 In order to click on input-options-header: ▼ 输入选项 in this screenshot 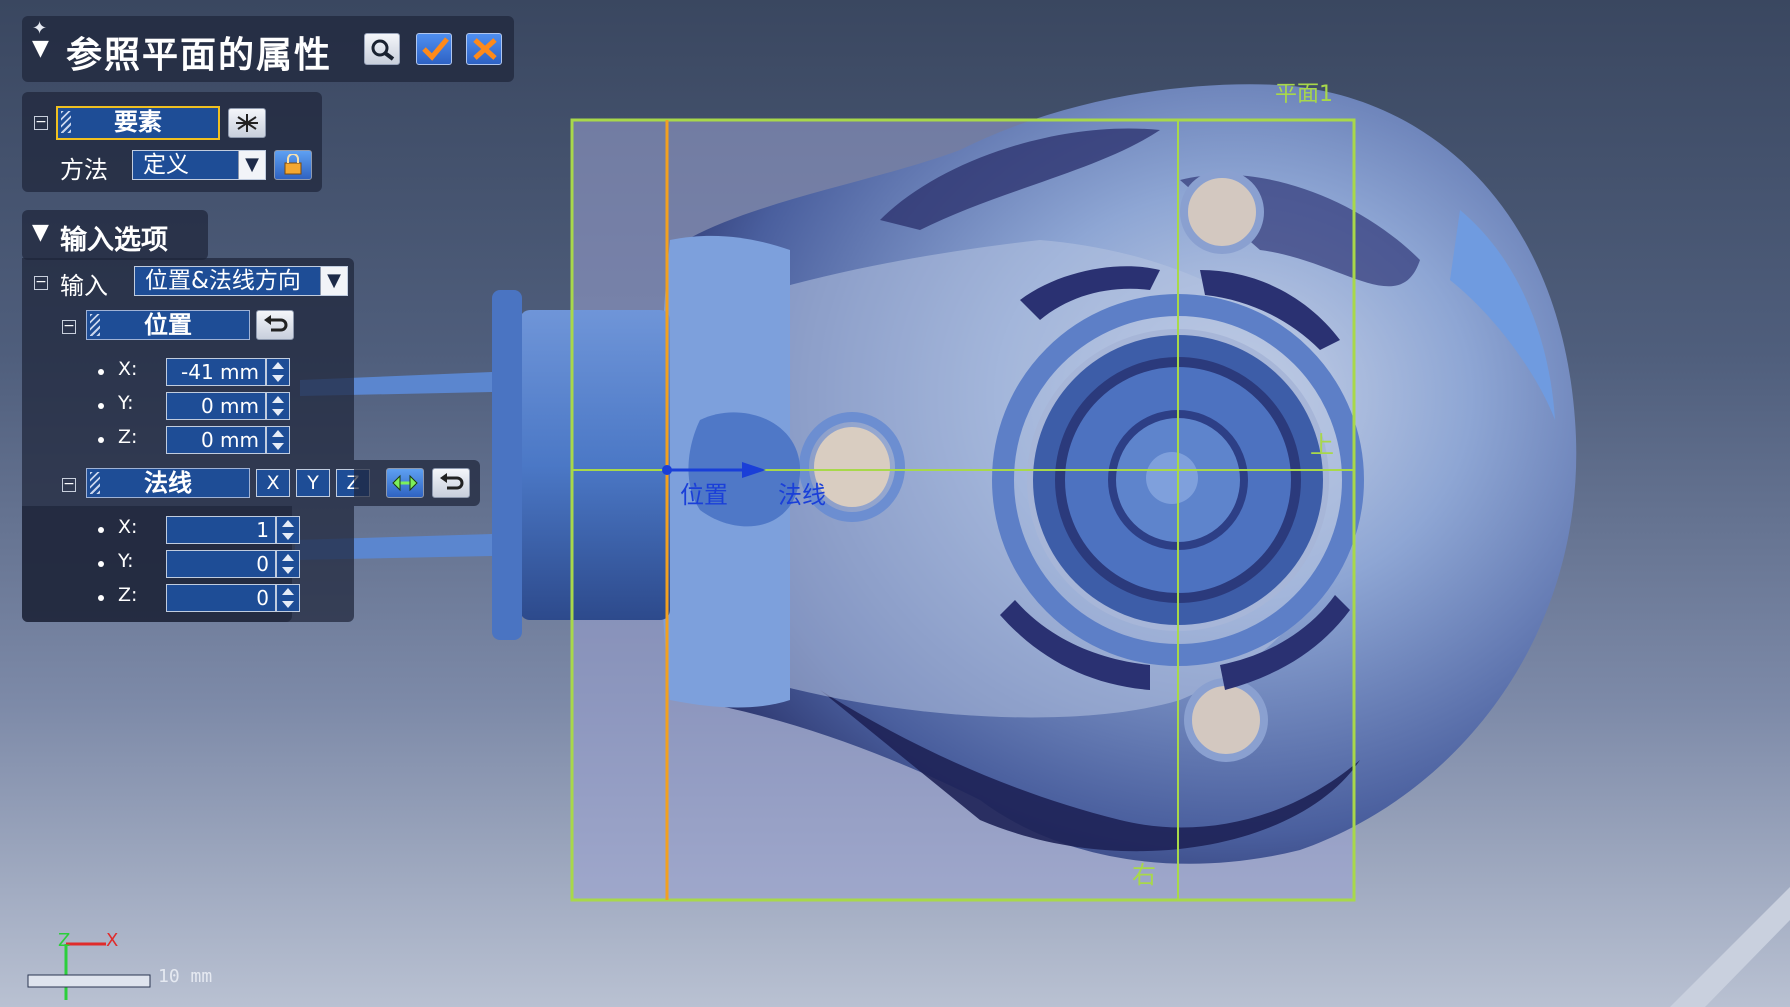, I will do `click(115, 235)`.